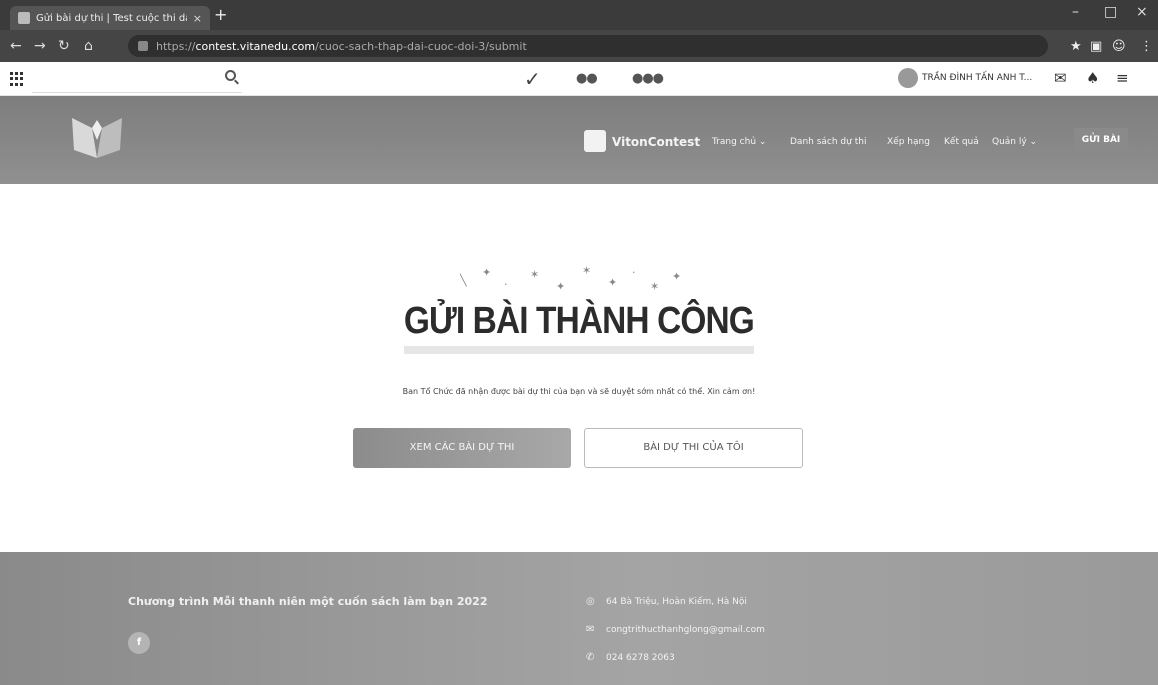 Image resolution: width=1158 pixels, height=685 pixels. What do you see at coordinates (24, 18) in the screenshot?
I see `favicon-icon` at bounding box center [24, 18].